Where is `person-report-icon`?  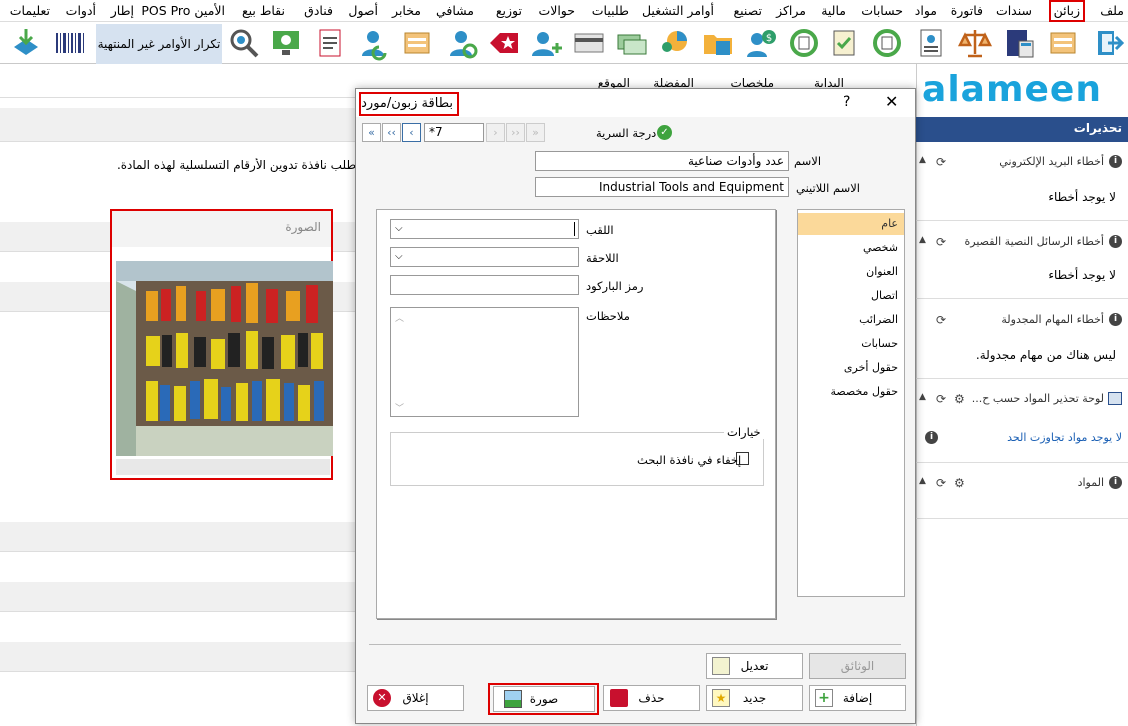
person-report-icon is located at coordinates (931, 43).